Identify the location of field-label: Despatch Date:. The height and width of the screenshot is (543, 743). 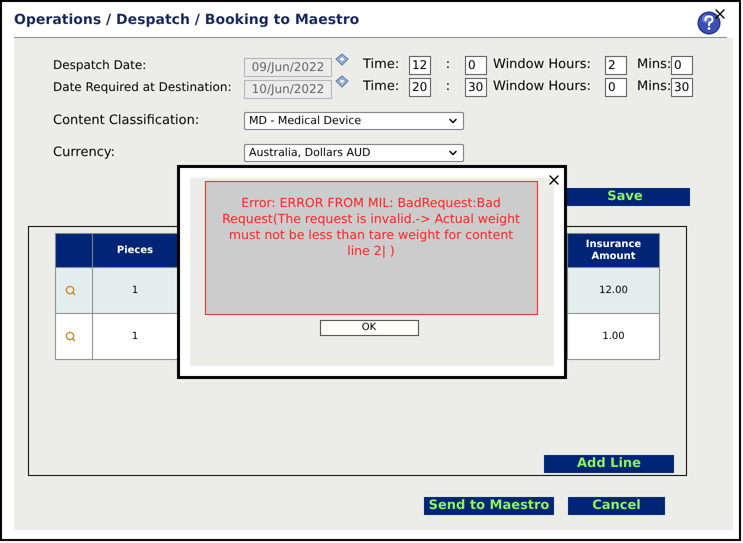
(100, 65).